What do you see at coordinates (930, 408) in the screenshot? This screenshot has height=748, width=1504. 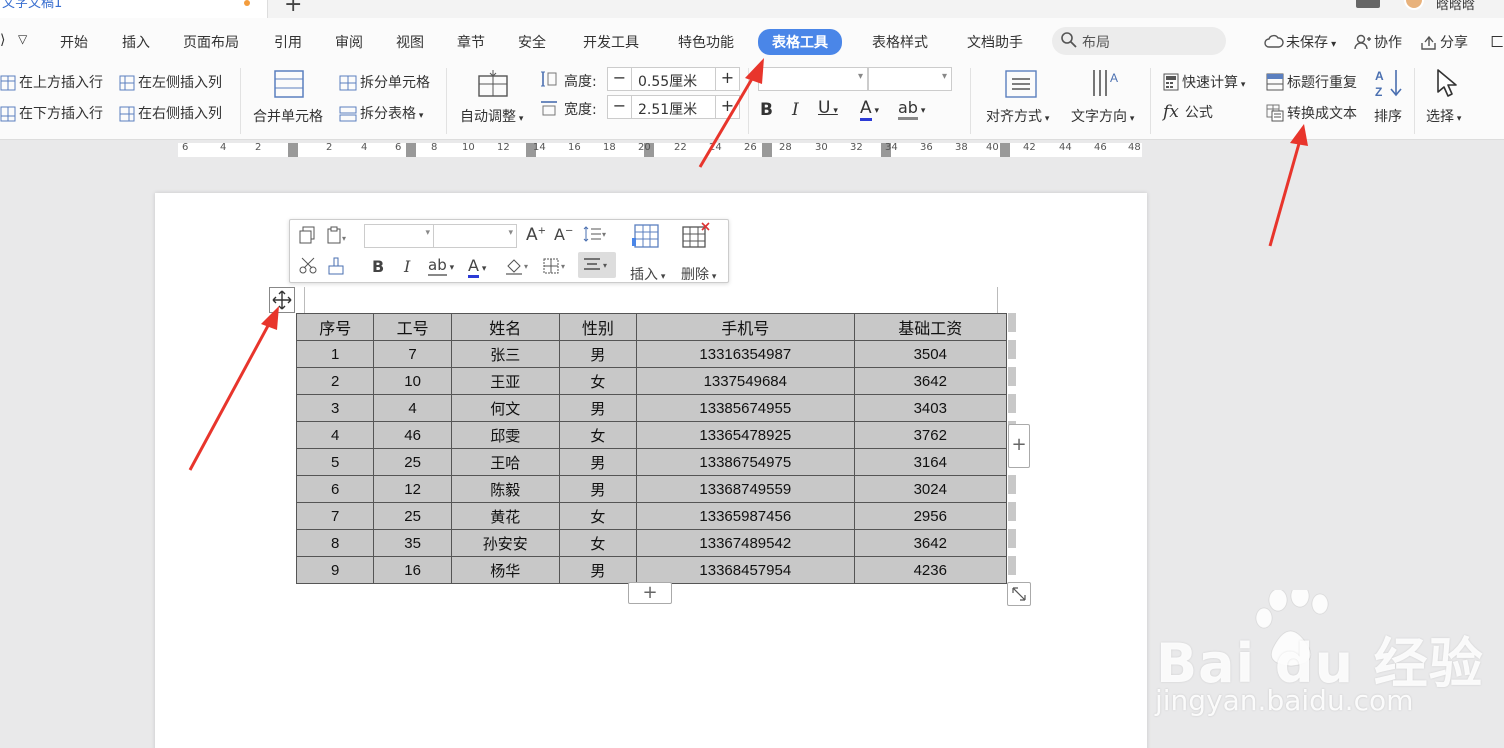 I see `table-cell: 3403` at bounding box center [930, 408].